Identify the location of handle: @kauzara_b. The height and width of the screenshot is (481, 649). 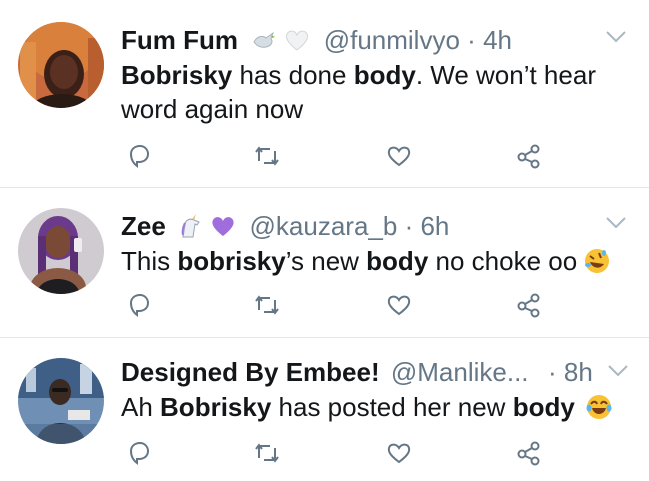
(324, 226).